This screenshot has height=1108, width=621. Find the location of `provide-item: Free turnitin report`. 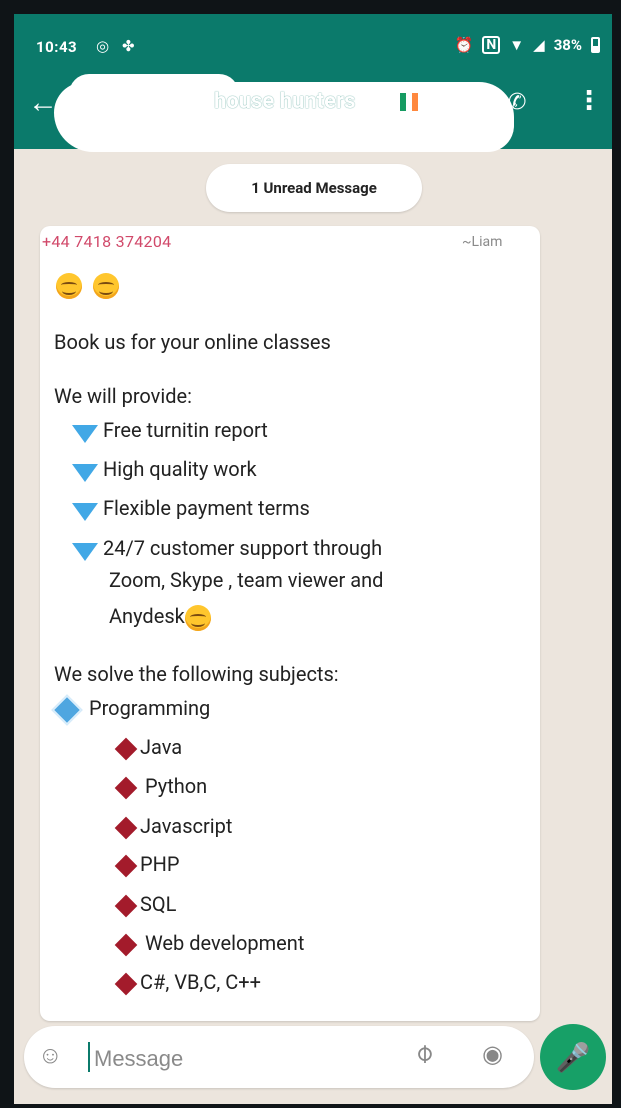

provide-item: Free turnitin report is located at coordinates (170, 430).